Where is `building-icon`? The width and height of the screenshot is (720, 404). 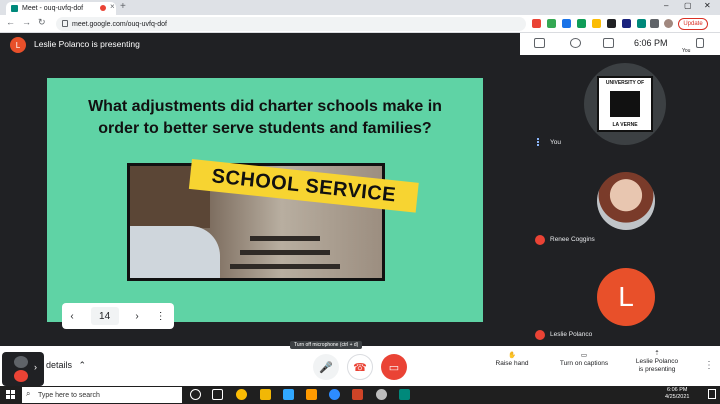
building-icon is located at coordinates (625, 104).